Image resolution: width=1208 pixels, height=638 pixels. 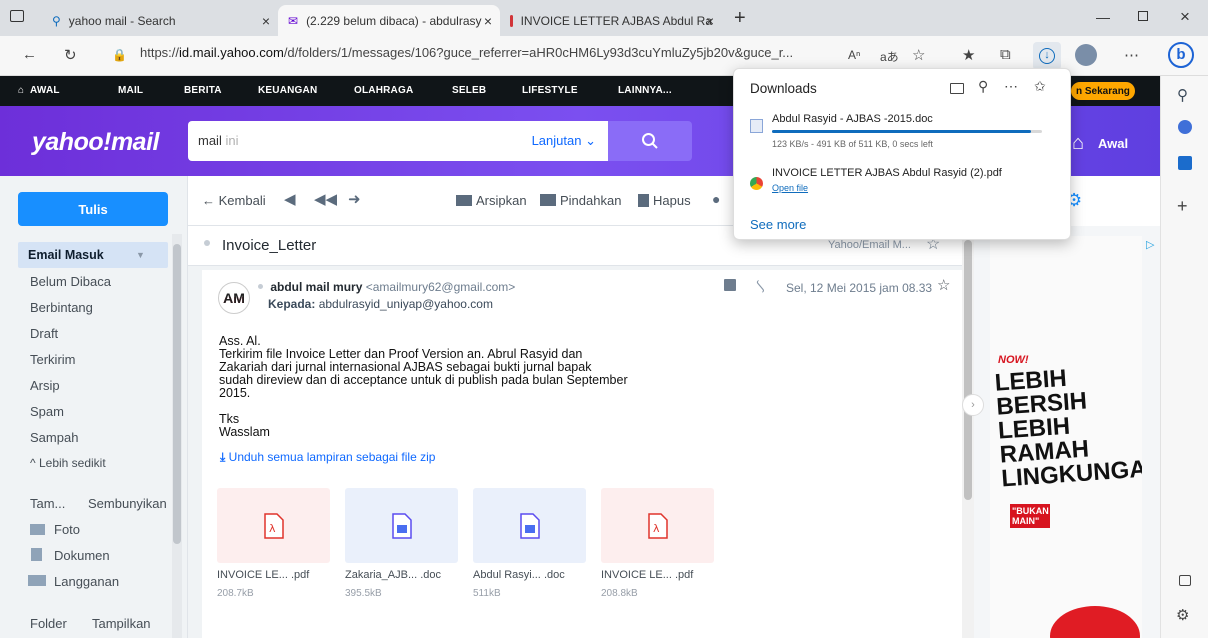 What do you see at coordinates (218, 140) in the screenshot?
I see `search-input: mail ini` at bounding box center [218, 140].